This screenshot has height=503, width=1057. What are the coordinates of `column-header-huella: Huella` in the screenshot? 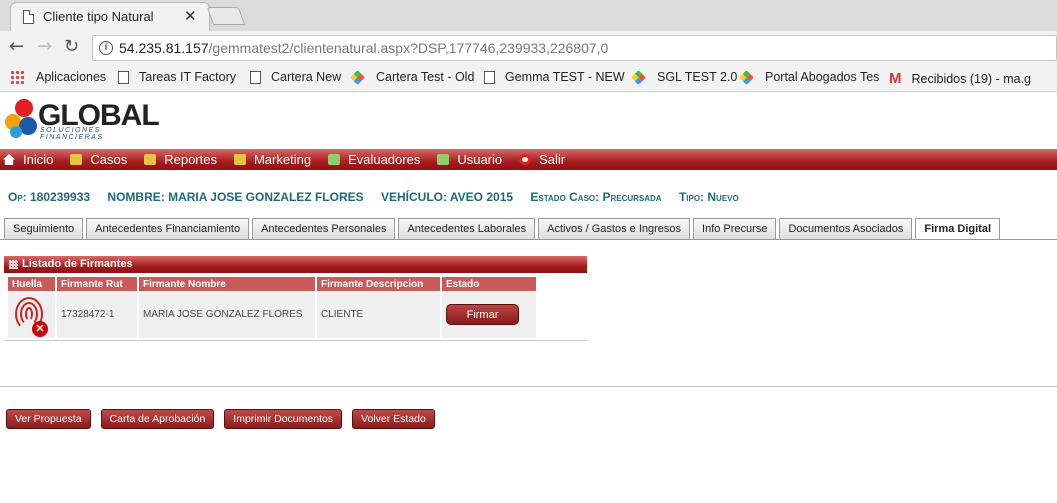 It's located at (31, 284).